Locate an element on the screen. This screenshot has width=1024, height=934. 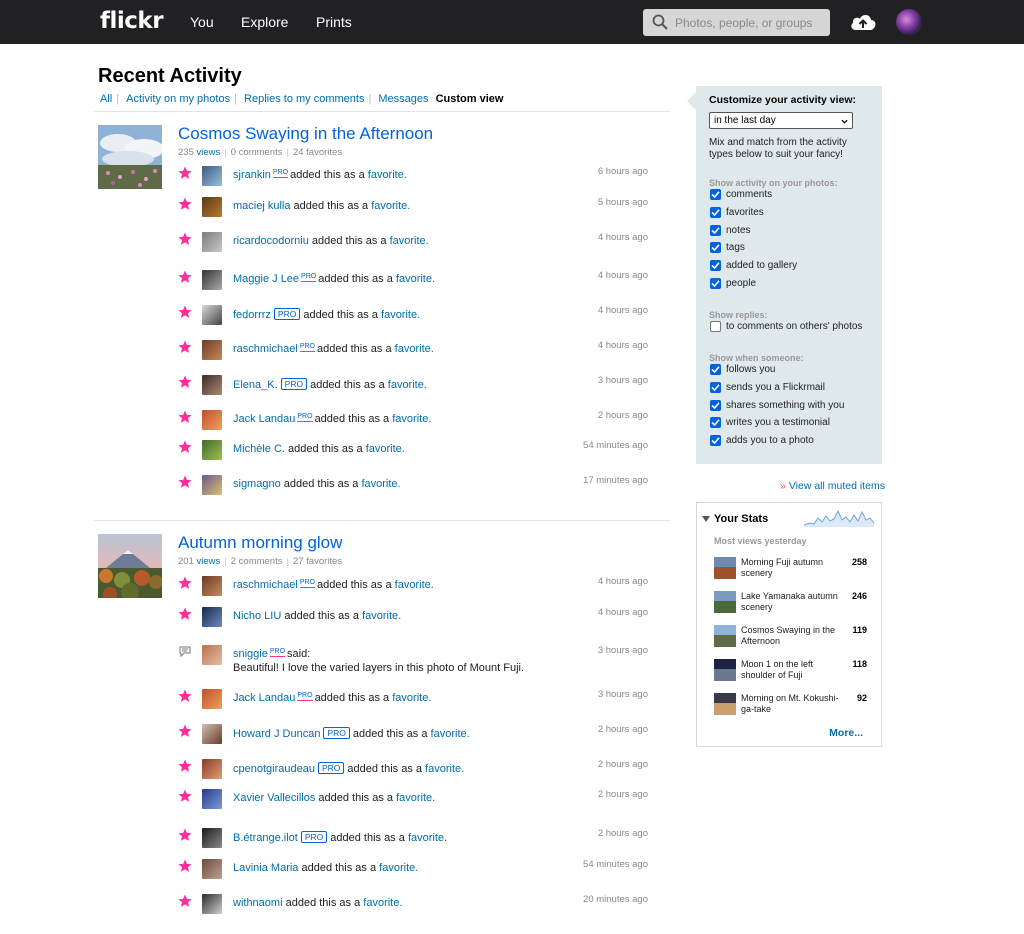
username-link: Xavier Vallecillos is located at coordinates (274, 798).